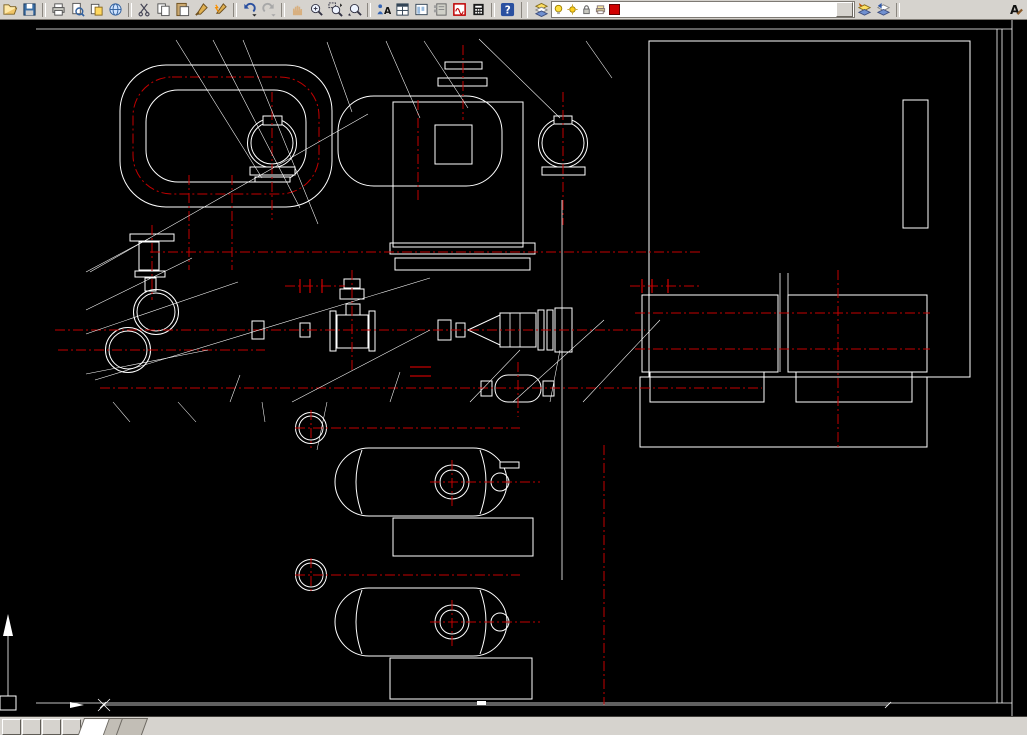 The height and width of the screenshot is (735, 1027). Describe the element at coordinates (132, 726) in the screenshot. I see `tab-layout2` at that location.